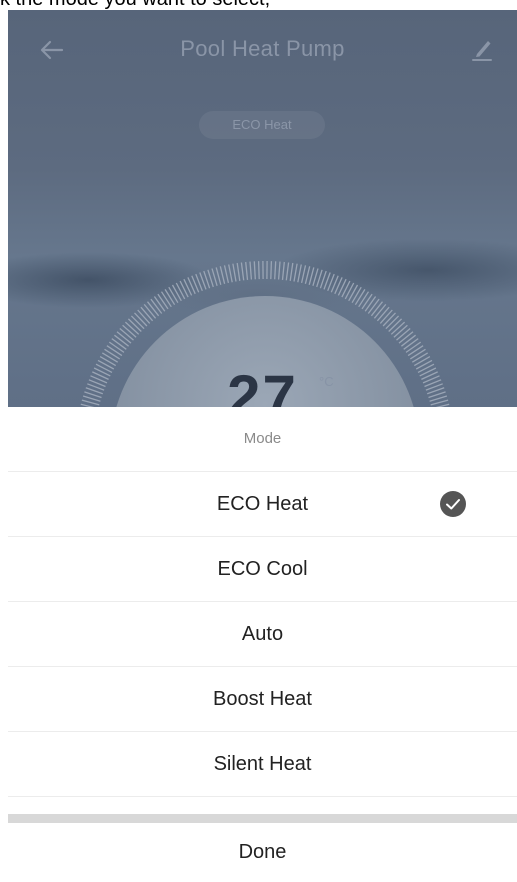 Image resolution: width=517 pixels, height=882 pixels. I want to click on sheet-divider, so click(262, 818).